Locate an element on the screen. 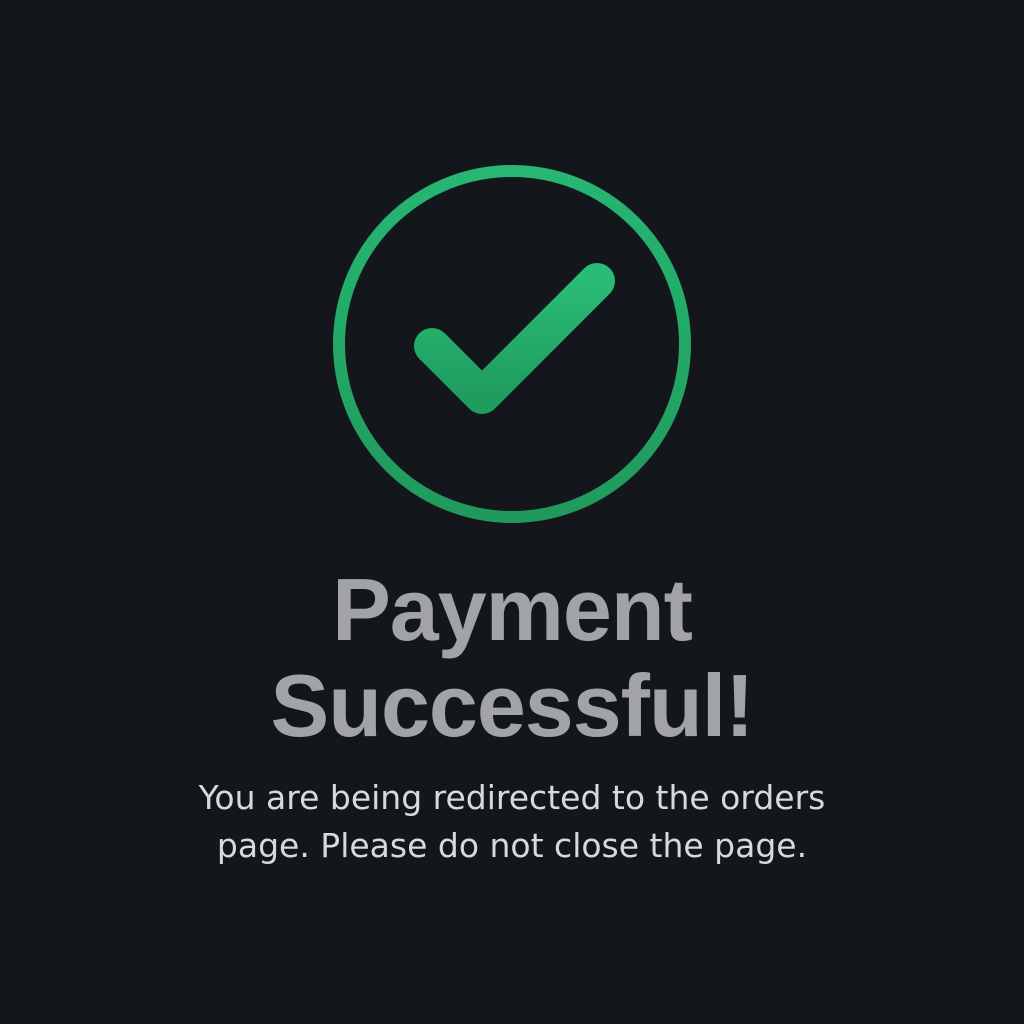 This screenshot has height=1024, width=1024. checkmark-stroke is located at coordinates (514, 338).